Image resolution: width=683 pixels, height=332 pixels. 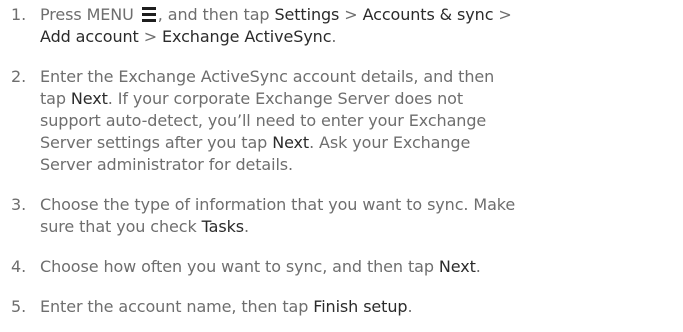 I want to click on step-number: 3., so click(x=19, y=204).